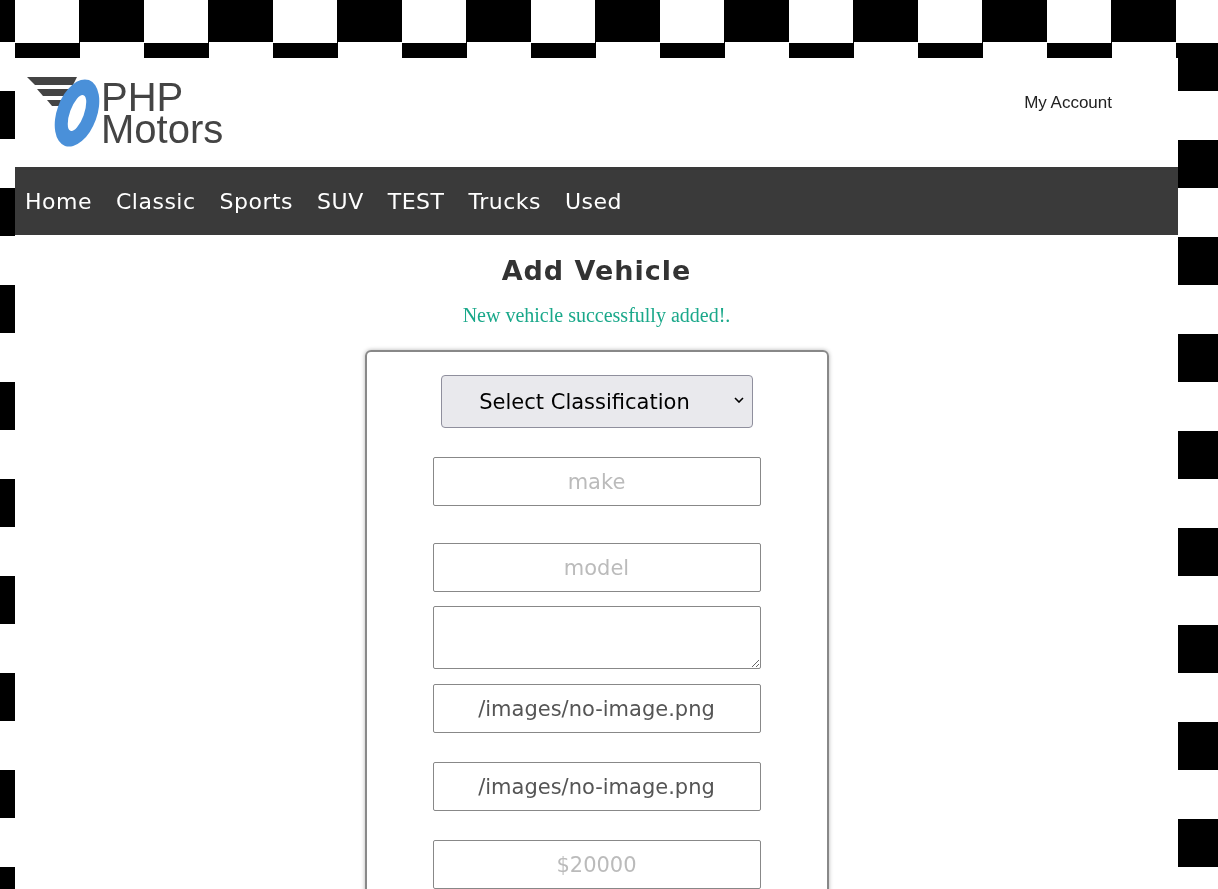 The width and height of the screenshot is (1218, 889). What do you see at coordinates (262, 201) in the screenshot?
I see `nav-link: Sports` at bounding box center [262, 201].